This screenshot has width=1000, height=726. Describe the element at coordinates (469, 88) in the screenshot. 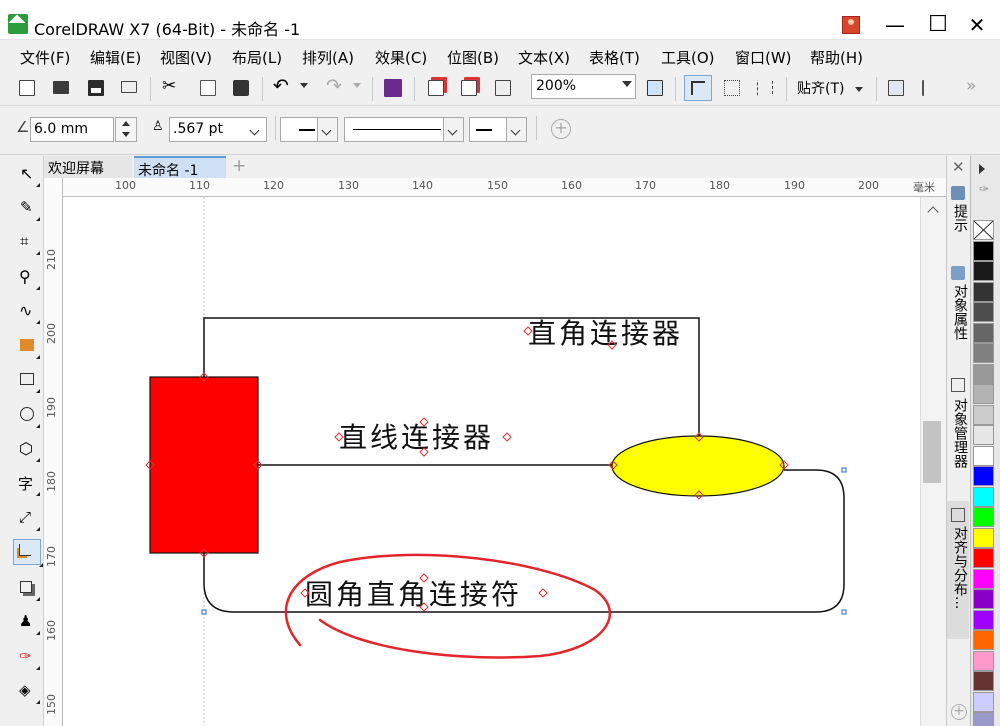

I see `export-icon` at that location.